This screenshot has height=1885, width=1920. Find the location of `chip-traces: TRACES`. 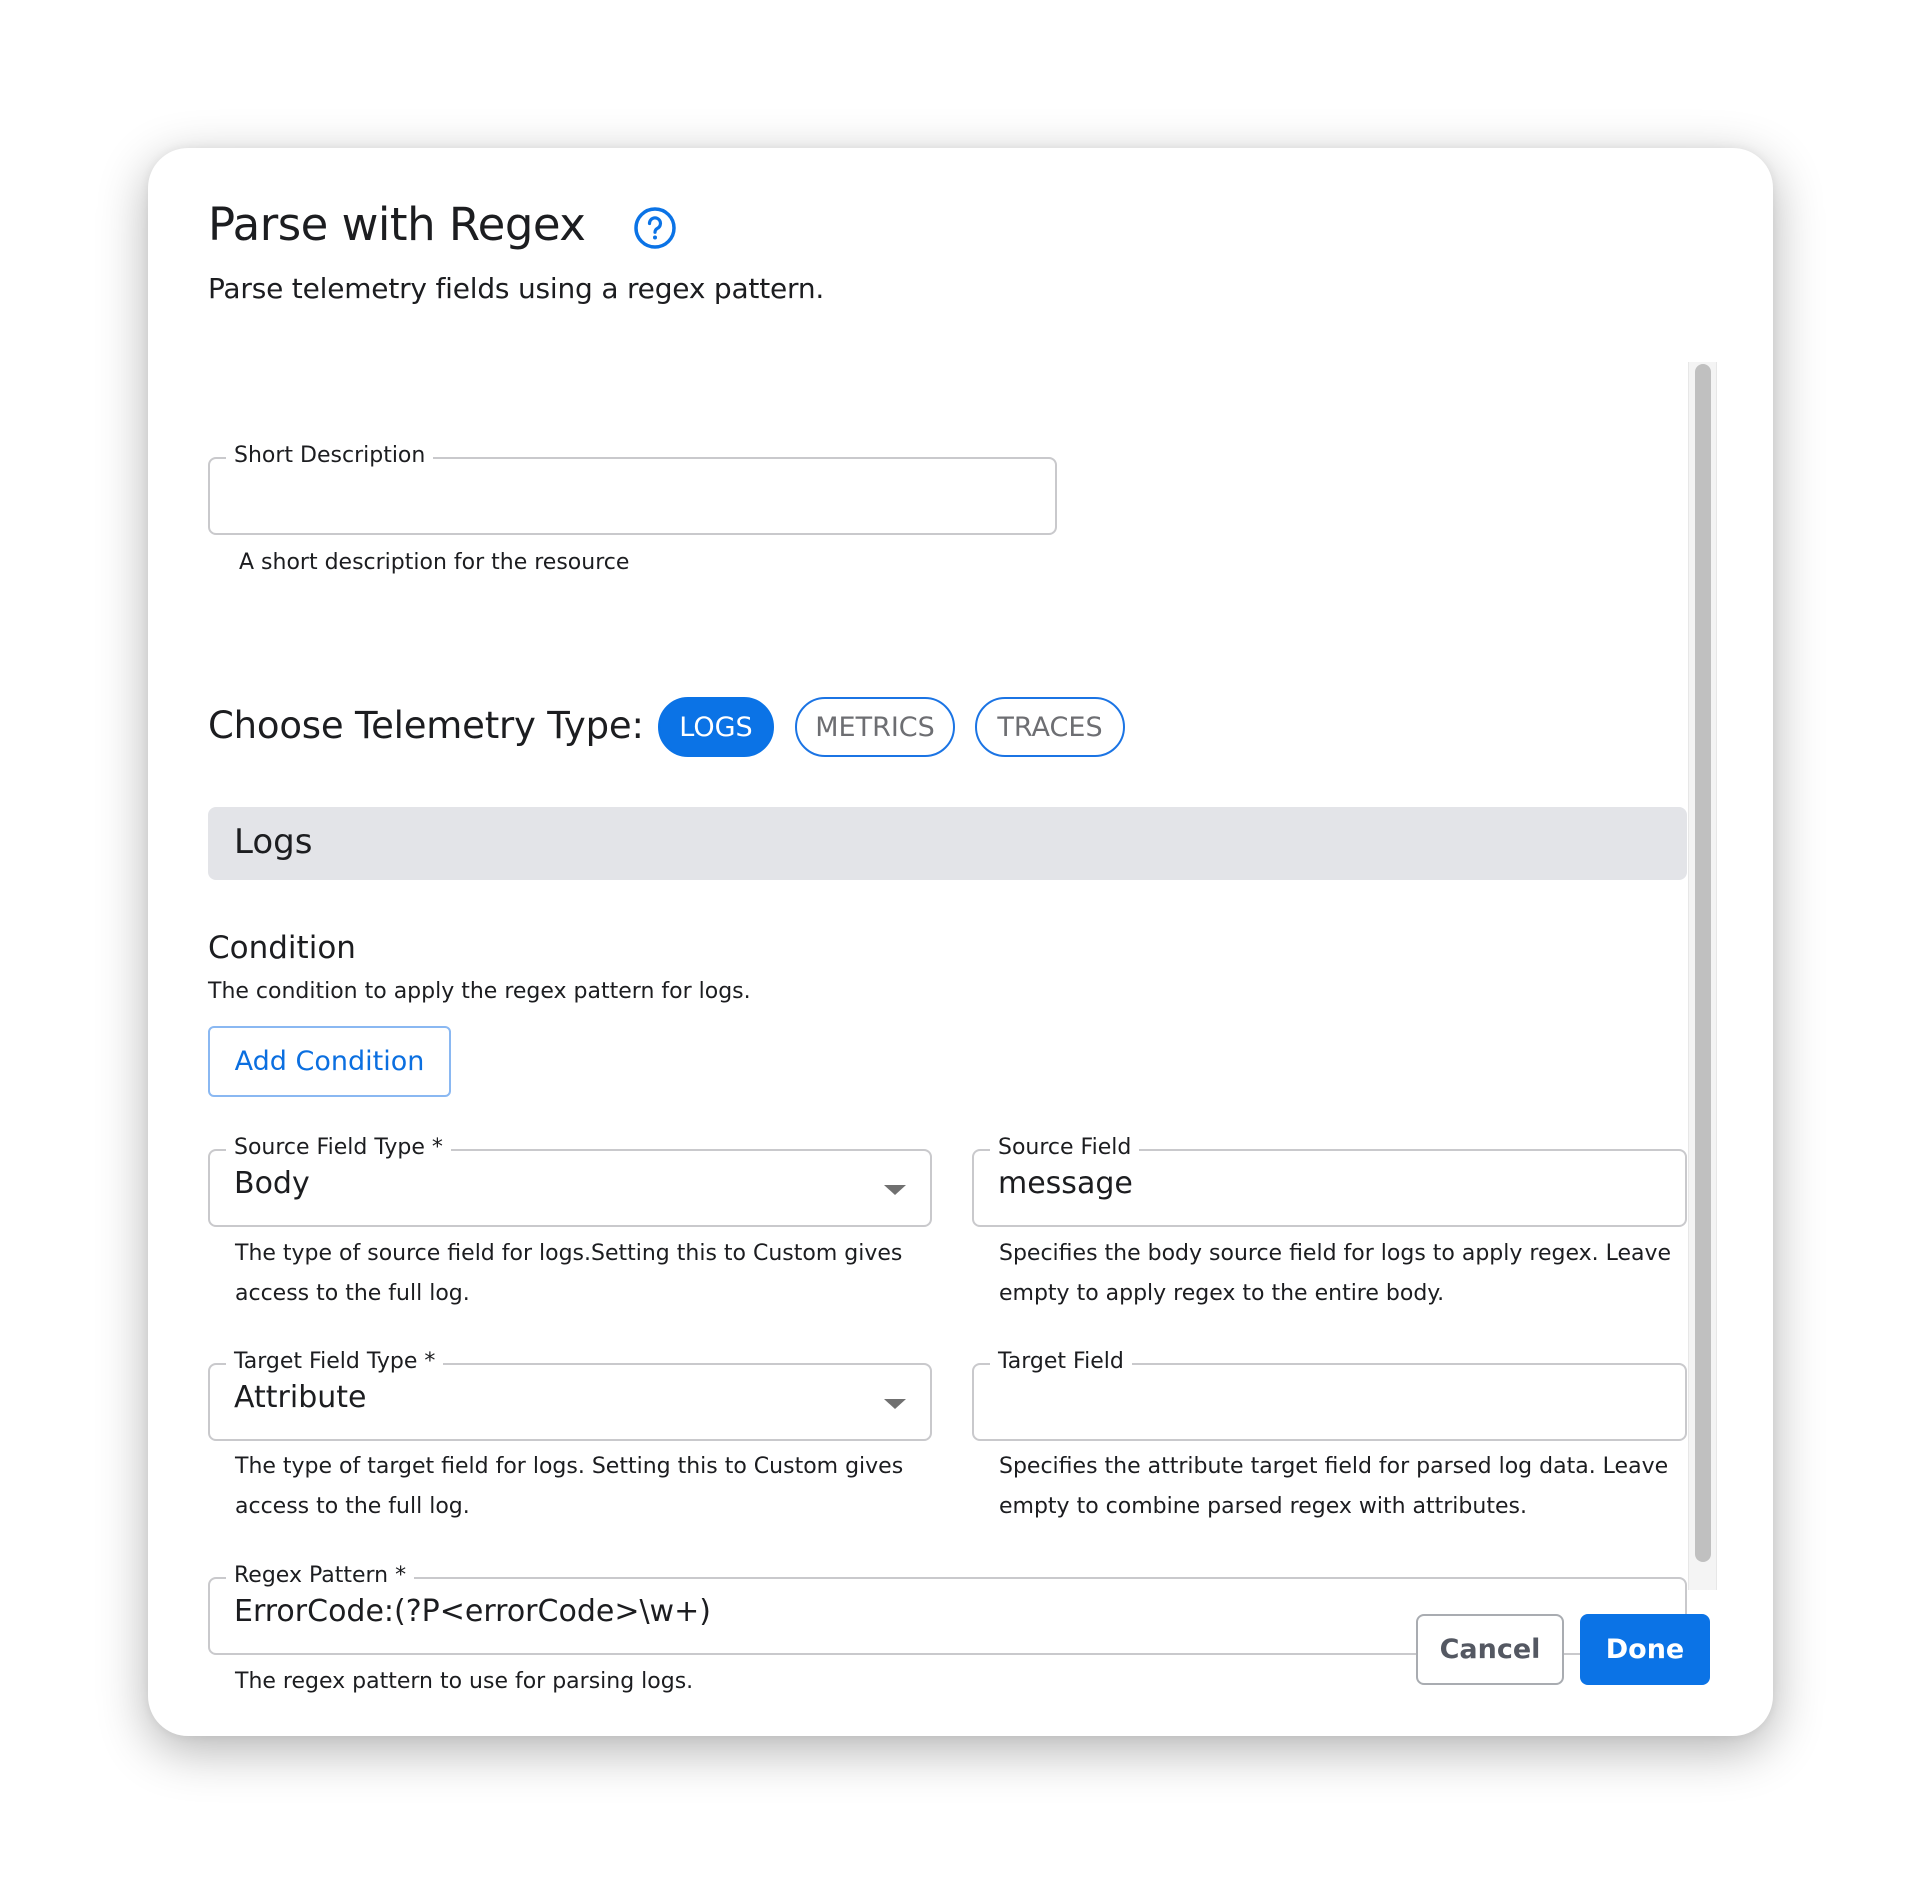

chip-traces: TRACES is located at coordinates (1050, 727).